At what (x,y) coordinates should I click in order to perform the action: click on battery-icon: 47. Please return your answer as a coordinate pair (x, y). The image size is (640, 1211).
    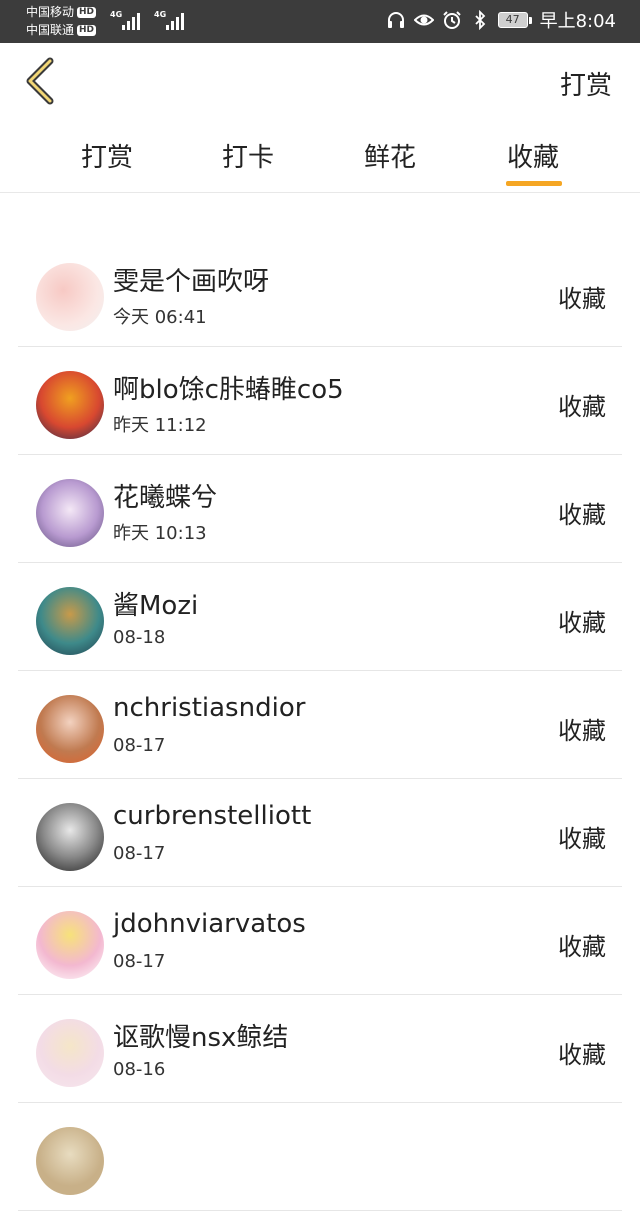
    Looking at the image, I should click on (514, 20).